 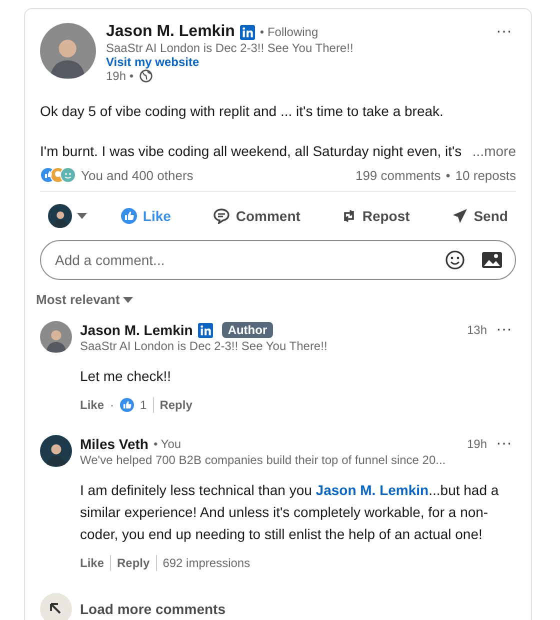 I want to click on author-headline: SaaStr AI London is Dec 2-3!! See You There!!, so click(x=230, y=48).